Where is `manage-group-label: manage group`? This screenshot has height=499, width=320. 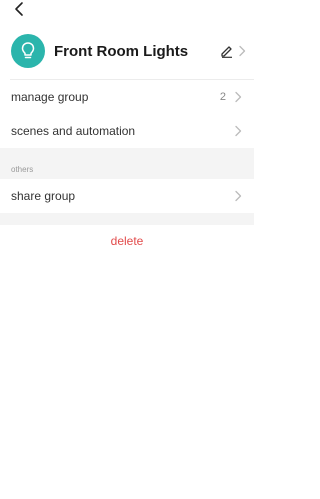 manage-group-label: manage group is located at coordinates (50, 97).